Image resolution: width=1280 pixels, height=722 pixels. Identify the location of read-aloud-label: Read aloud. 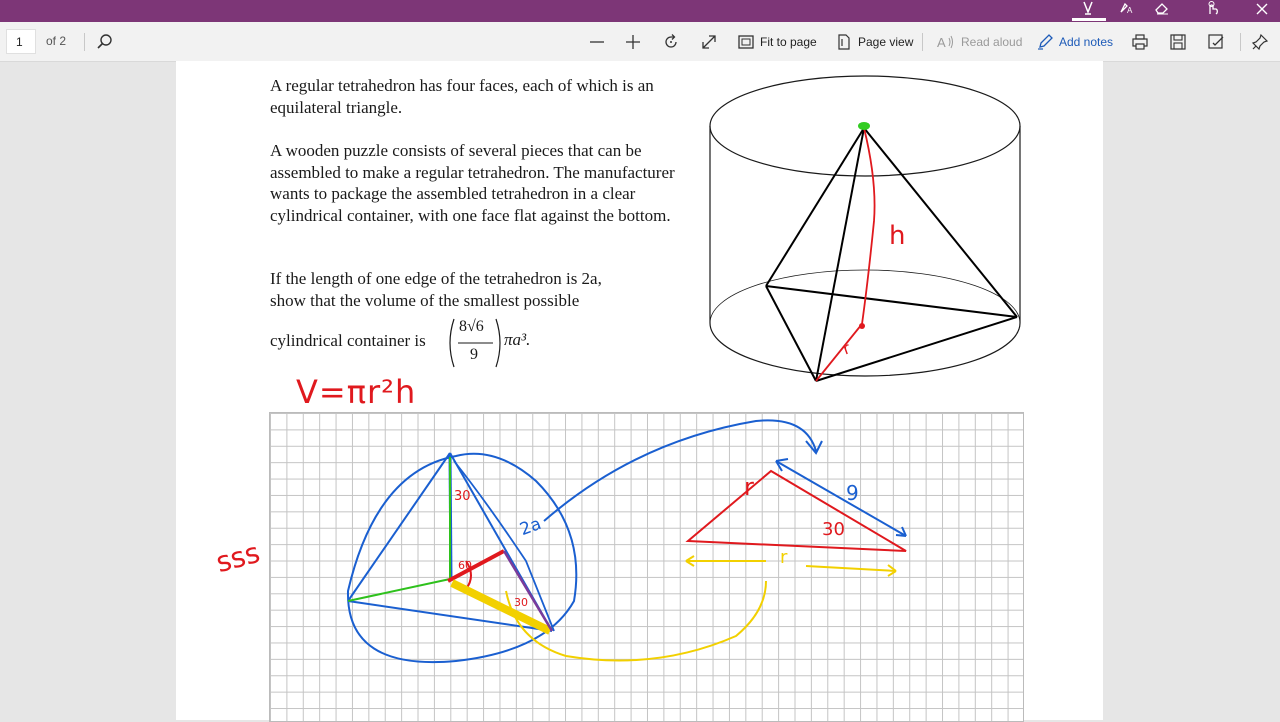
(992, 41).